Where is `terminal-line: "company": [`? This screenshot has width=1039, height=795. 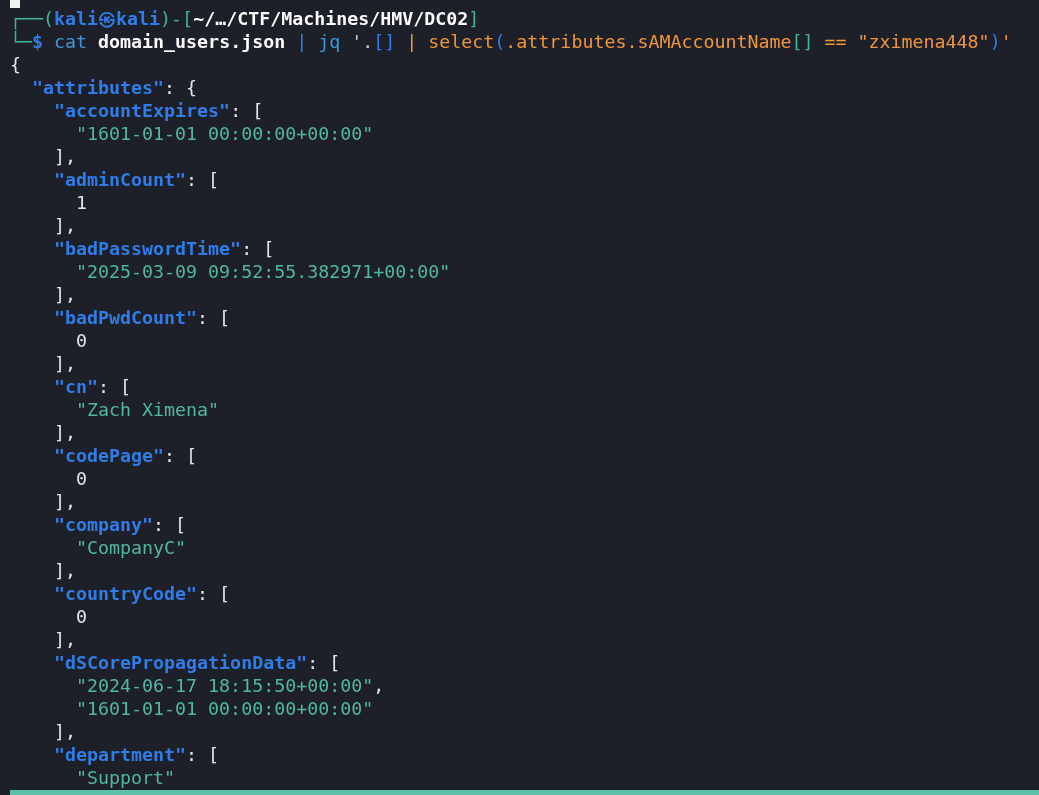
terminal-line: "company": [ is located at coordinates (120, 524).